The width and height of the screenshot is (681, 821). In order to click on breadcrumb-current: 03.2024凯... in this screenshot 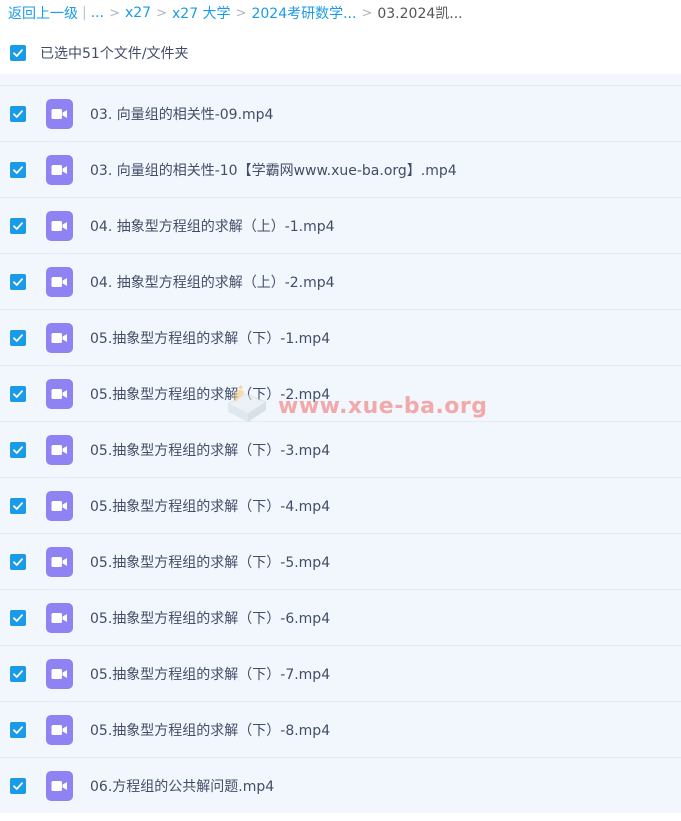, I will do `click(420, 14)`.